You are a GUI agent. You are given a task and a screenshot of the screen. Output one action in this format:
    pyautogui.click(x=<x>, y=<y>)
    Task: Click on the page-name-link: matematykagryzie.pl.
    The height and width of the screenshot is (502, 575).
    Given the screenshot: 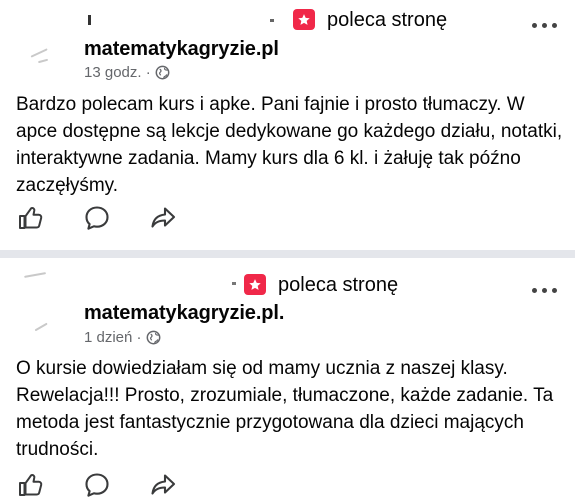 What is the action you would take?
    pyautogui.click(x=184, y=313)
    